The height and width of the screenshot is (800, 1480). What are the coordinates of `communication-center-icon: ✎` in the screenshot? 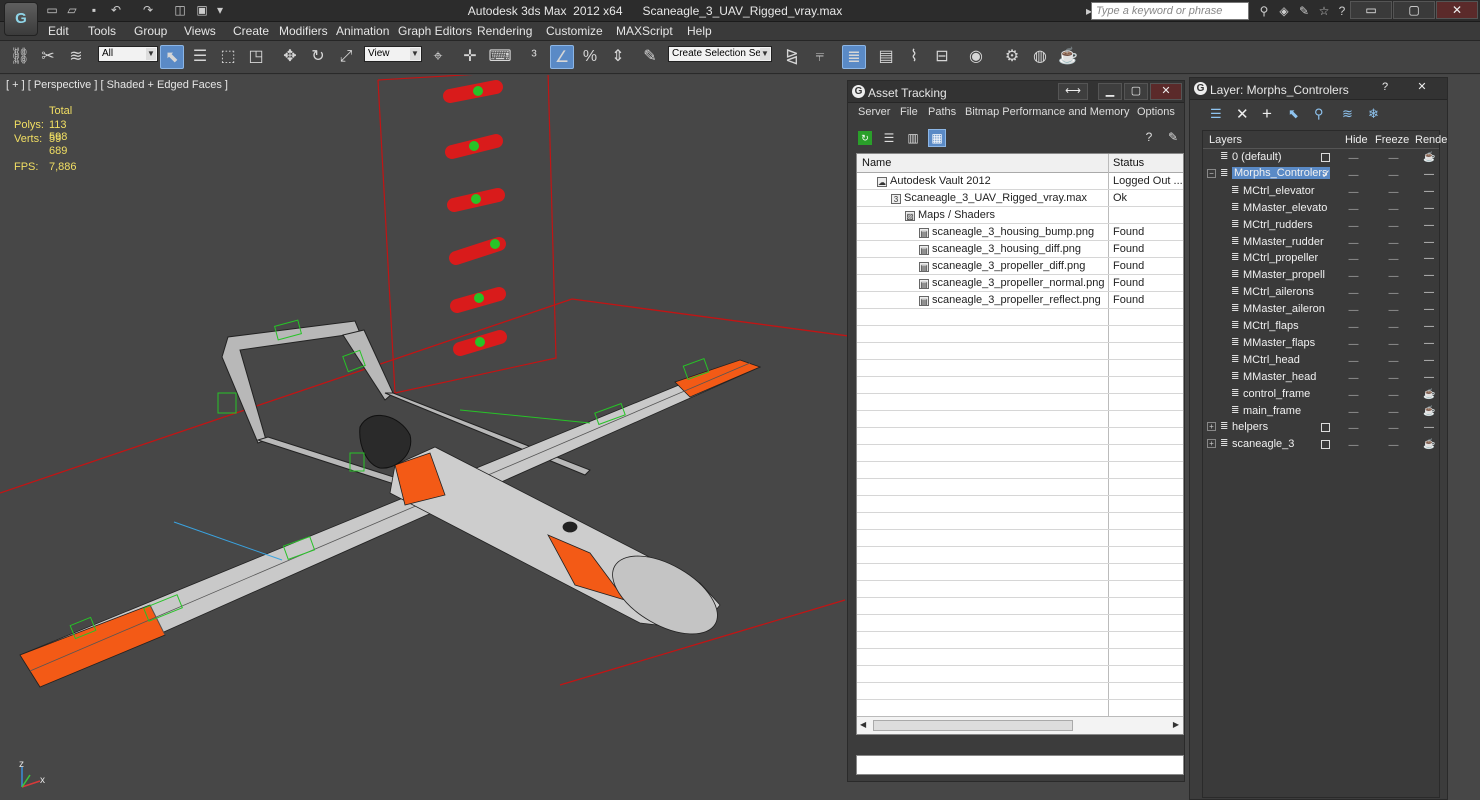 It's located at (1304, 11).